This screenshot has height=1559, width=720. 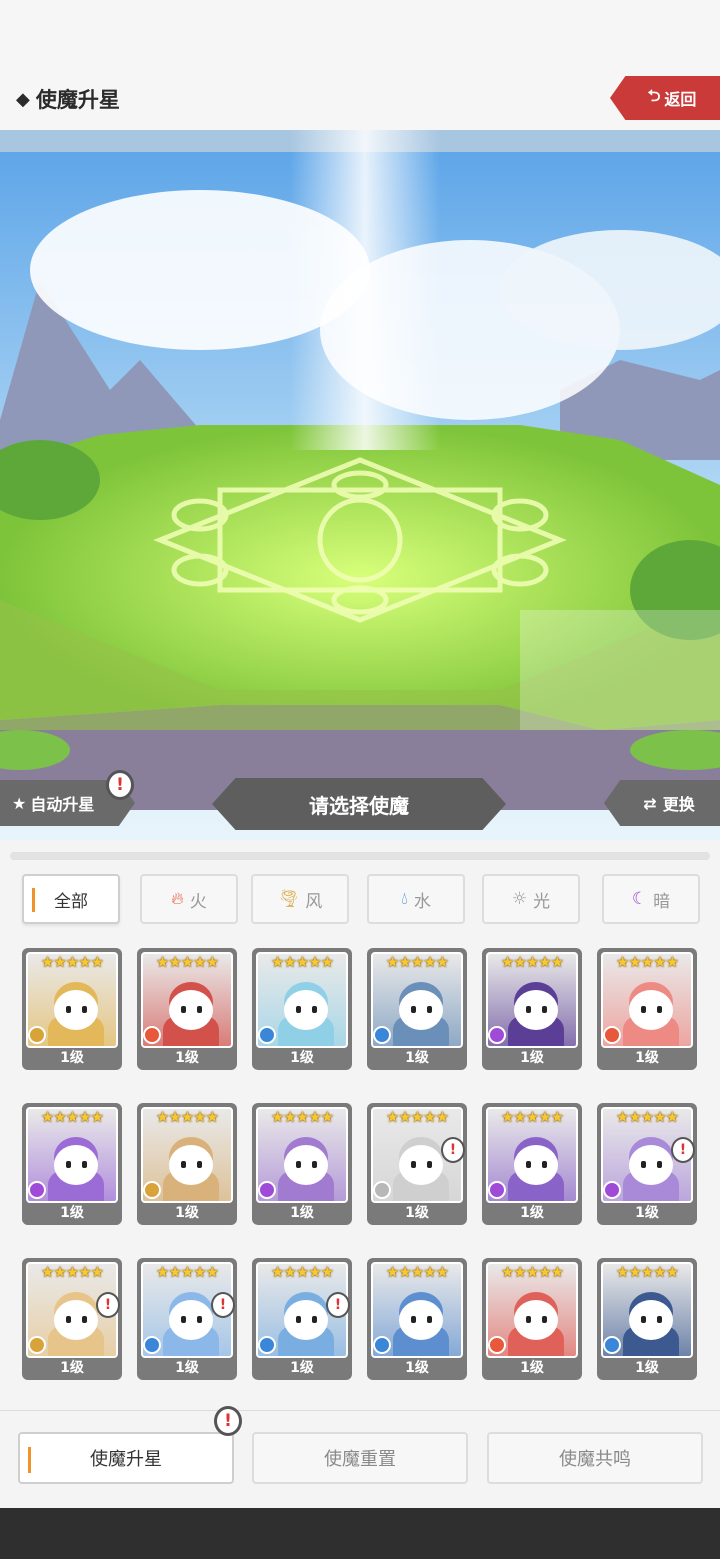 I want to click on filter-fire: 🔥︎ 火, so click(x=189, y=899).